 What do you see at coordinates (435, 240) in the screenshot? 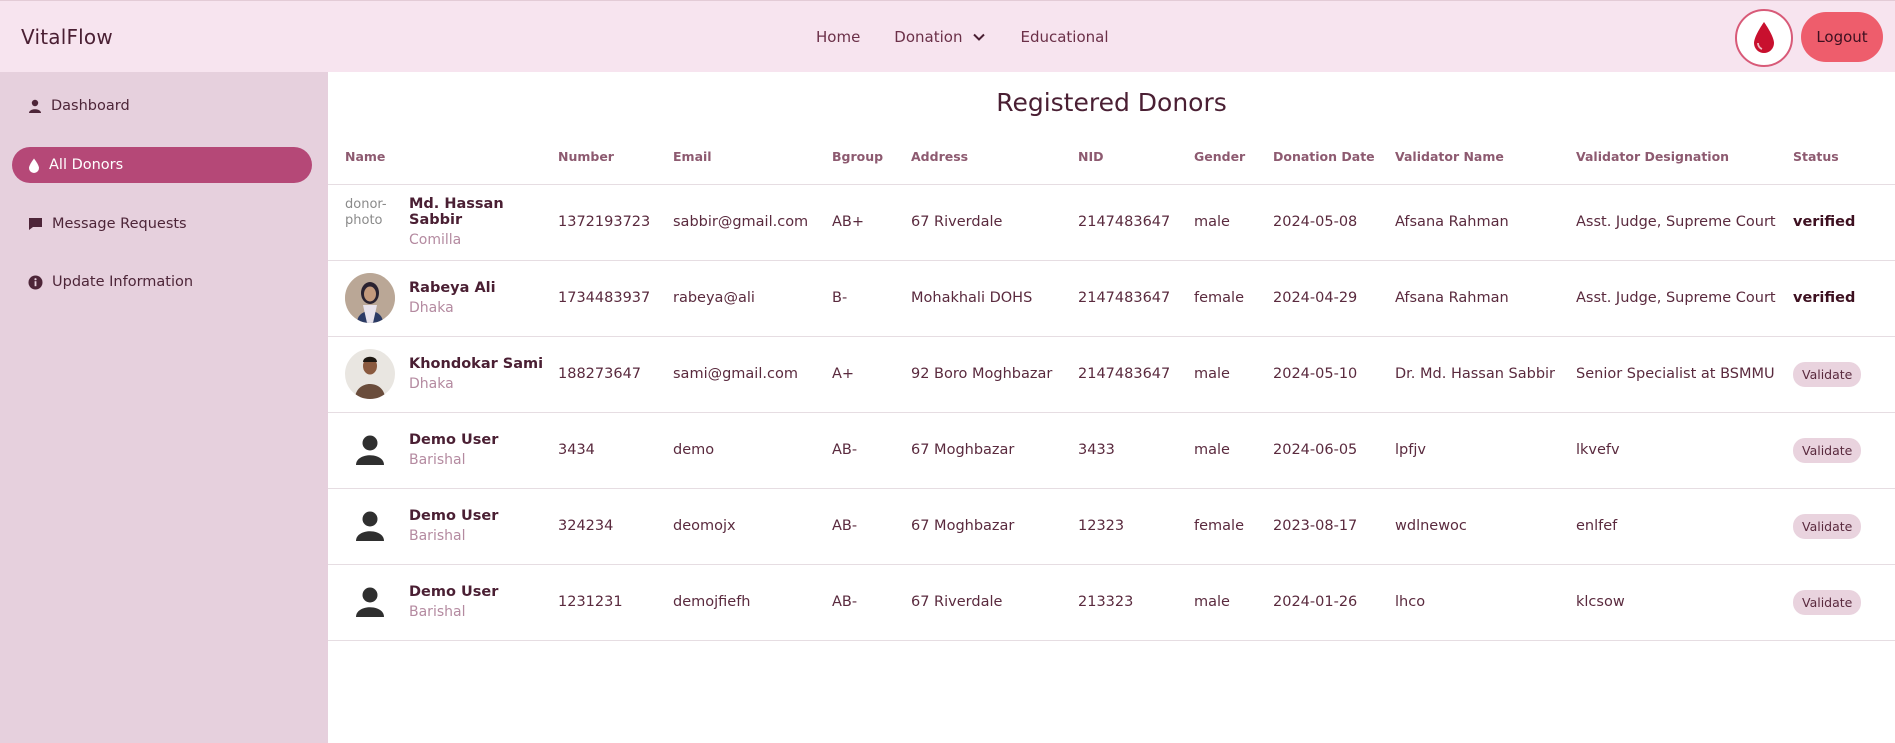
I see `donor-city: Comilla` at bounding box center [435, 240].